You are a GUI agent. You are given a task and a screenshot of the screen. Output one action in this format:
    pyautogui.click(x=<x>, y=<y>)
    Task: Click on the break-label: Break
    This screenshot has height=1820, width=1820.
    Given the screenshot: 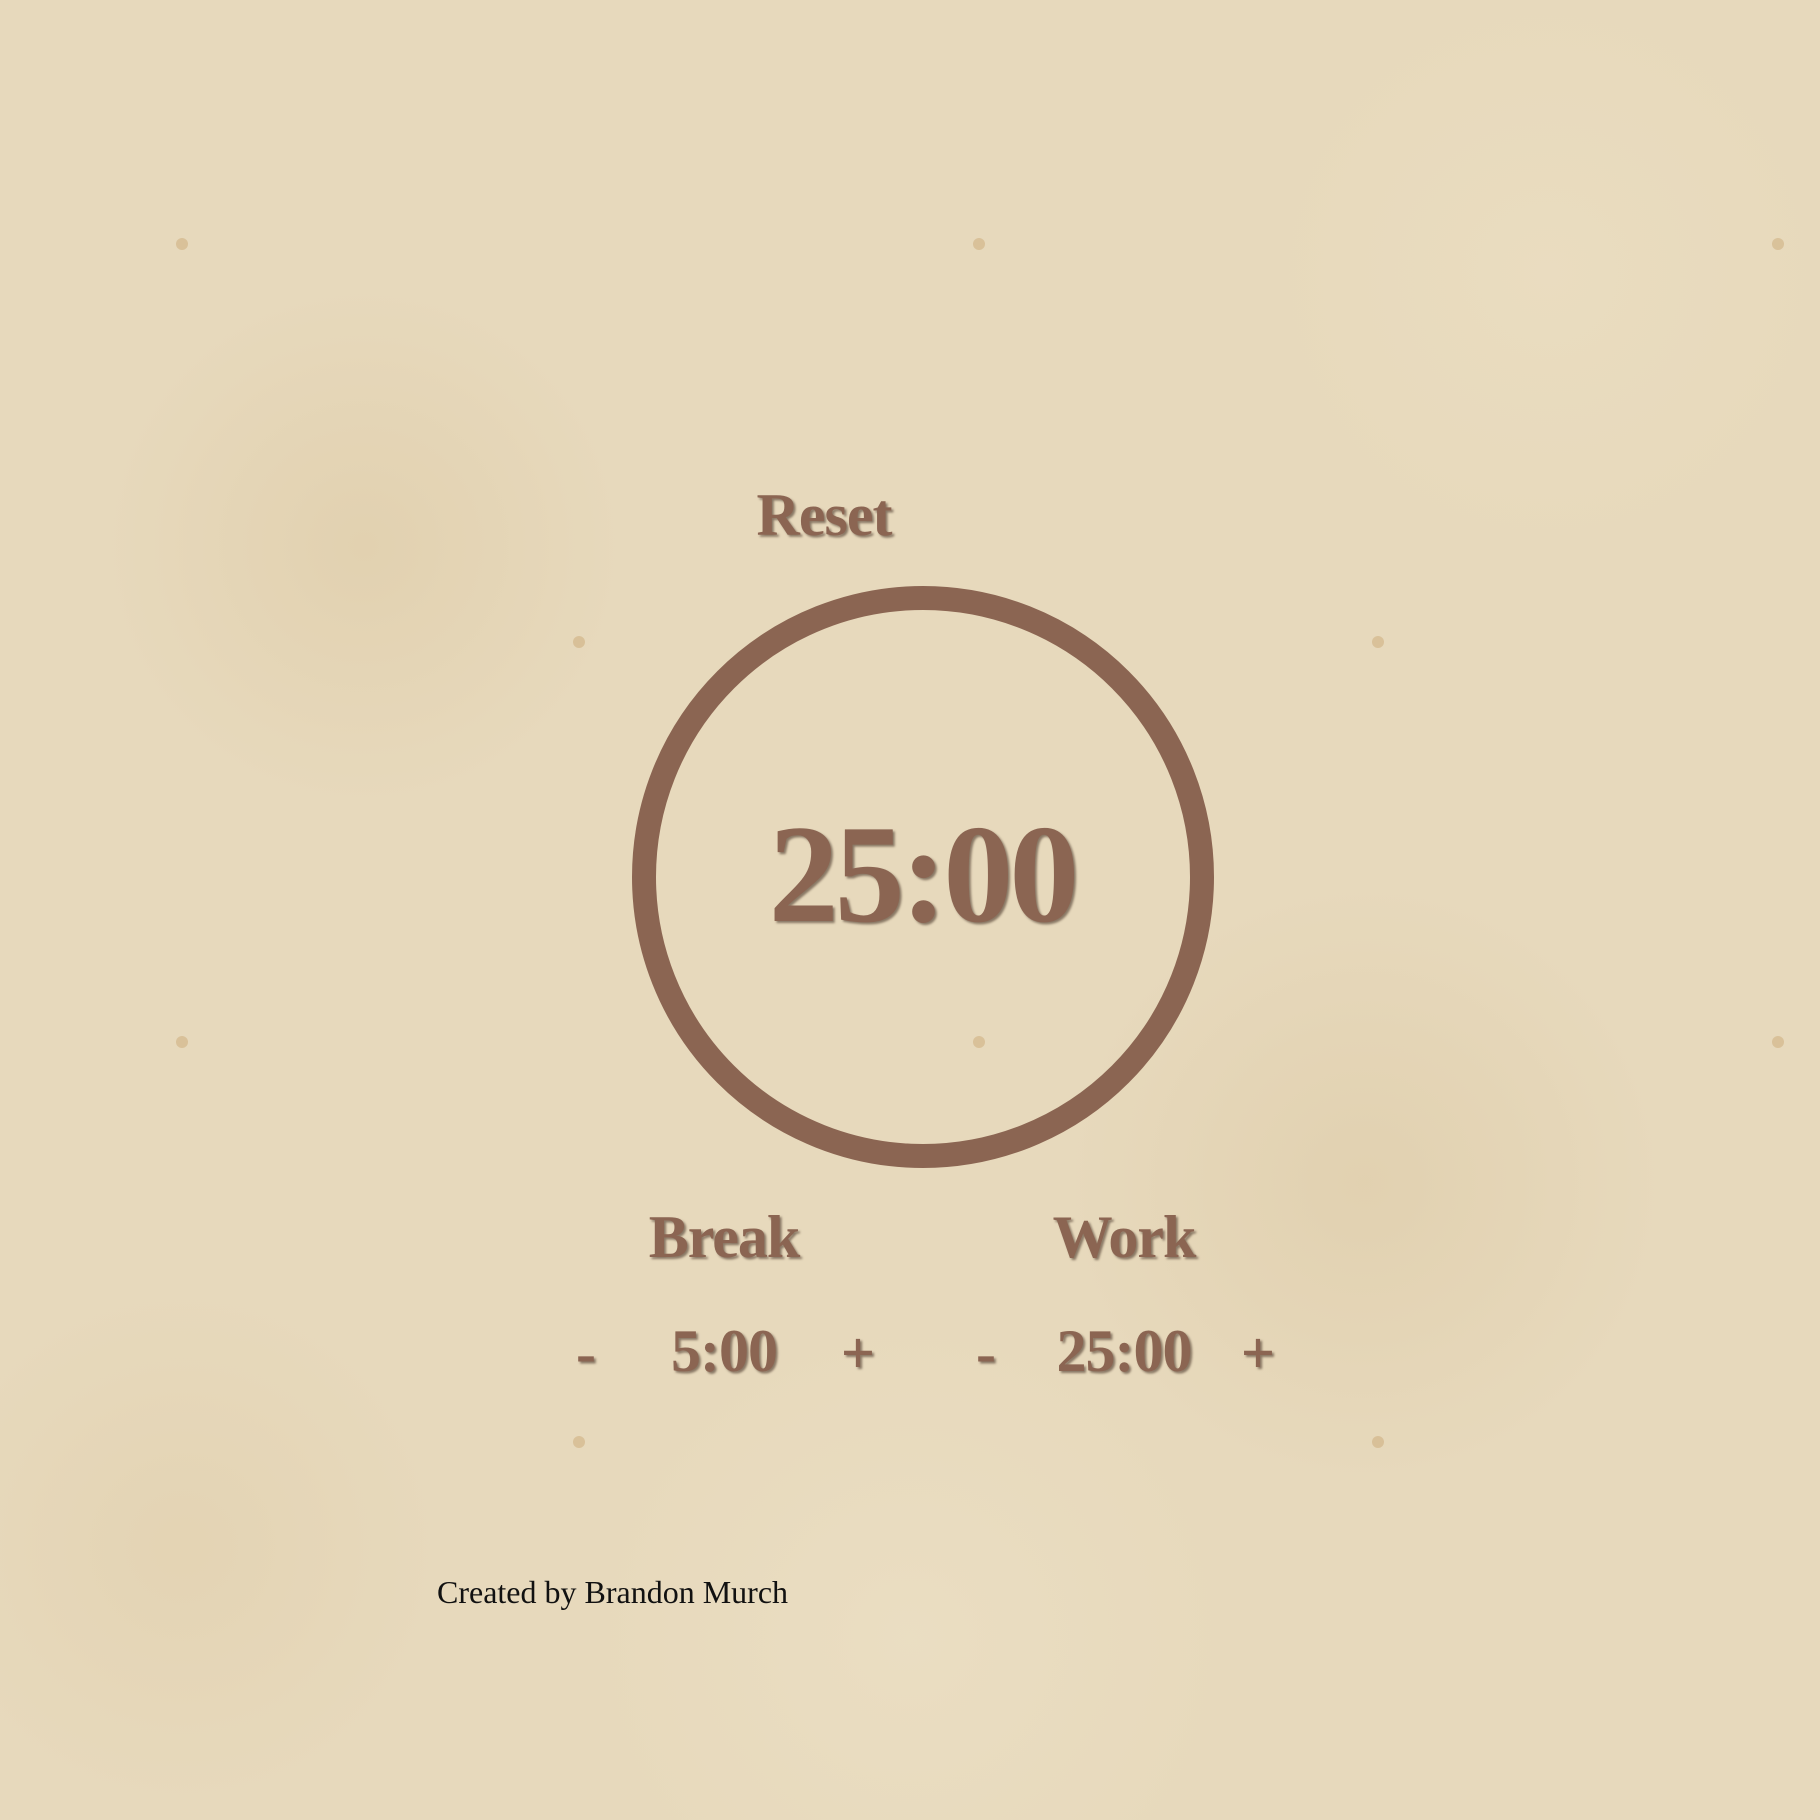 What is the action you would take?
    pyautogui.click(x=724, y=1237)
    